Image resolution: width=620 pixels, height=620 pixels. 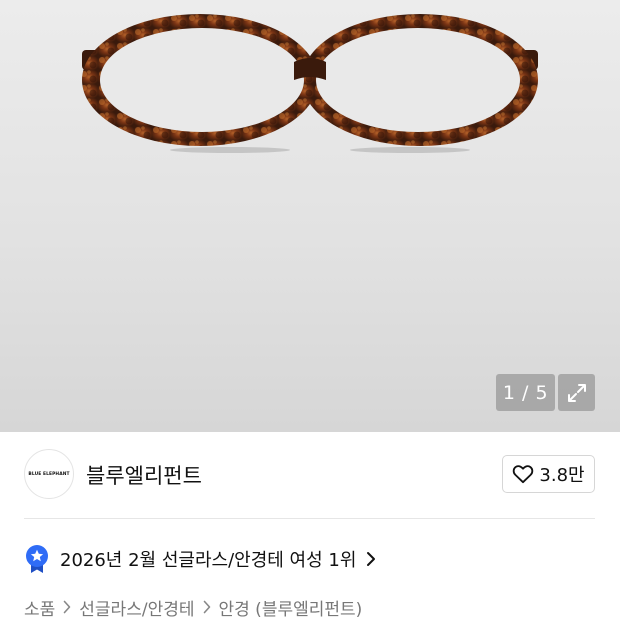 What do you see at coordinates (523, 474) in the screenshot?
I see `heart-icon` at bounding box center [523, 474].